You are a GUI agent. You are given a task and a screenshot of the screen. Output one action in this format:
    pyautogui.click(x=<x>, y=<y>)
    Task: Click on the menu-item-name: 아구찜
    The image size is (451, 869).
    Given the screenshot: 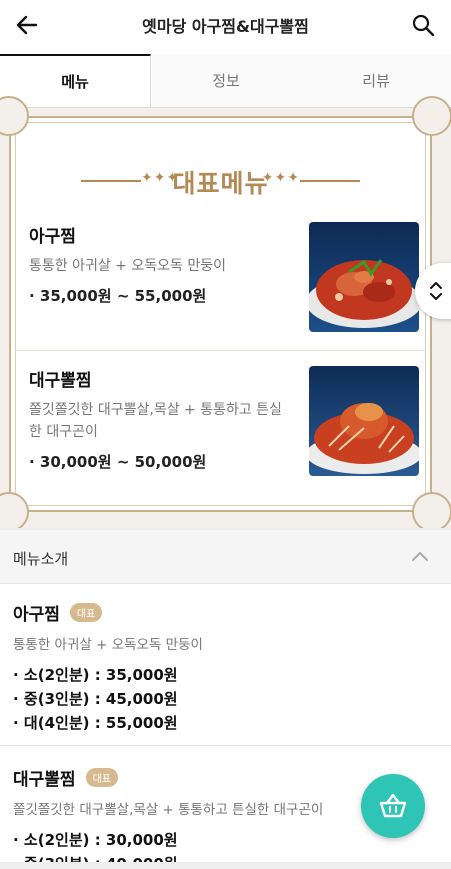 What is the action you would take?
    pyautogui.click(x=36, y=615)
    